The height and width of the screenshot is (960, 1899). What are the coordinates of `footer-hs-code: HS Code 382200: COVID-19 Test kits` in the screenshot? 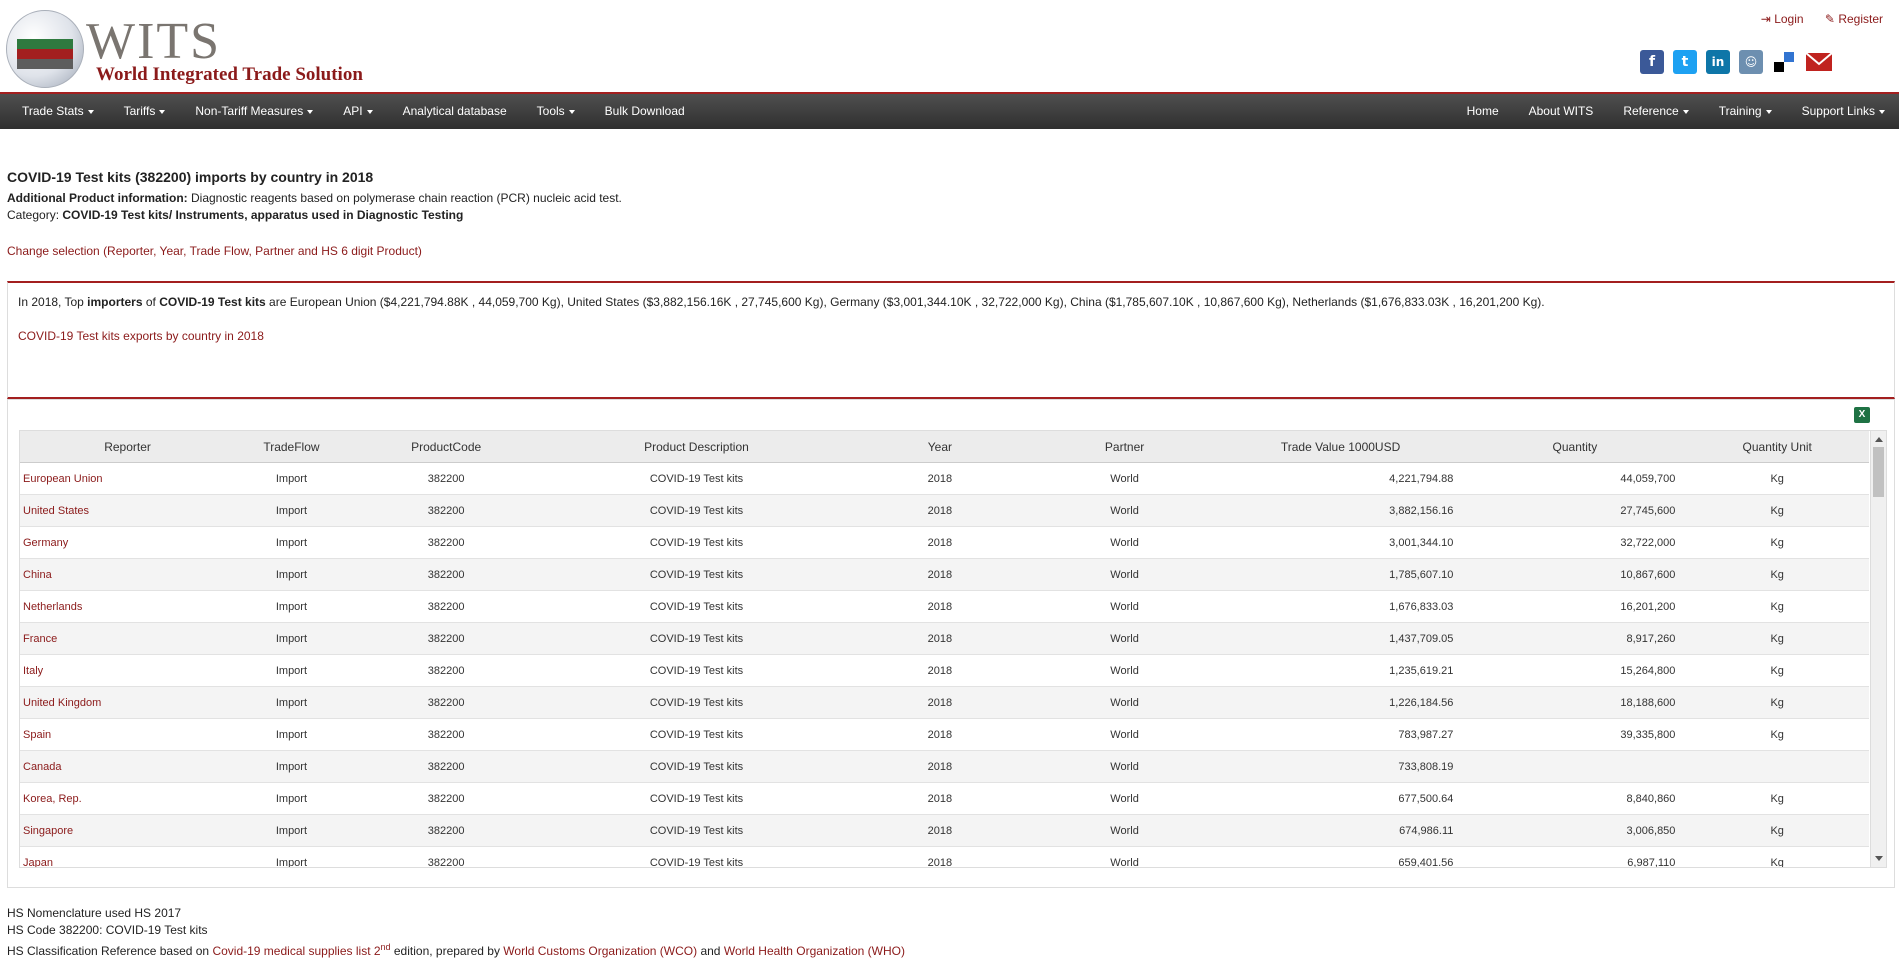 It's located at (107, 930).